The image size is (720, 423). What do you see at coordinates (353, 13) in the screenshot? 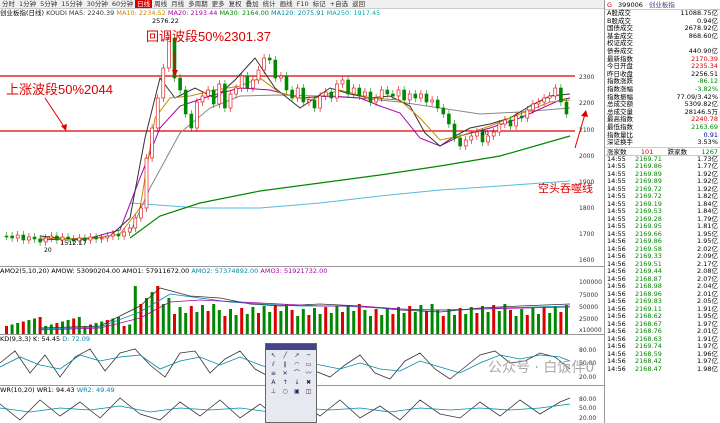
I see `ma250-value: MA250: 1917.45` at bounding box center [353, 13].